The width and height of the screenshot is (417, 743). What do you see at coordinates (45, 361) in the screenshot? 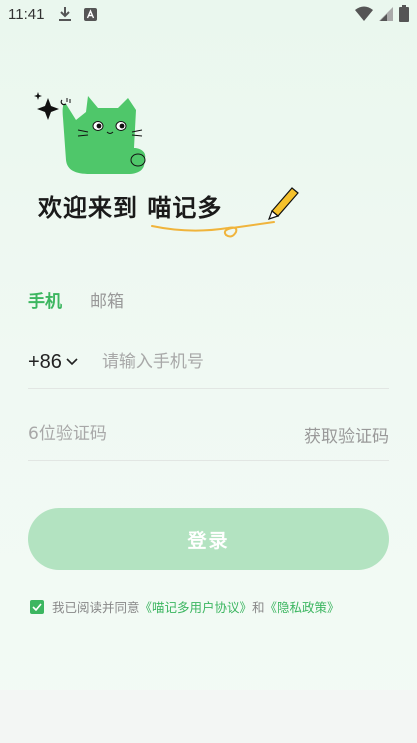
I see `country-code-label: +86` at bounding box center [45, 361].